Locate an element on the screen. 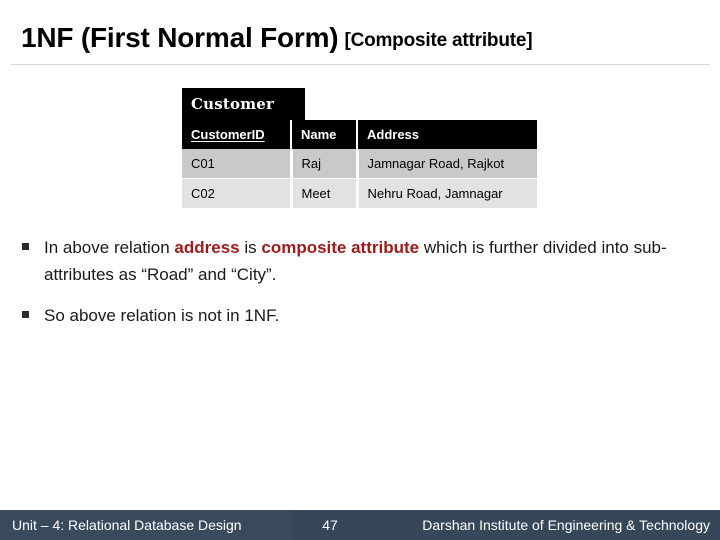 The width and height of the screenshot is (720, 540). emphasis-text: address is located at coordinates (207, 247).